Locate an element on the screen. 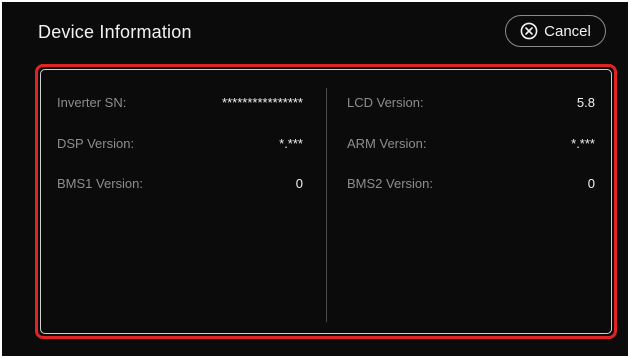 The image size is (630, 358). cancel-button: Cancel is located at coordinates (555, 31).